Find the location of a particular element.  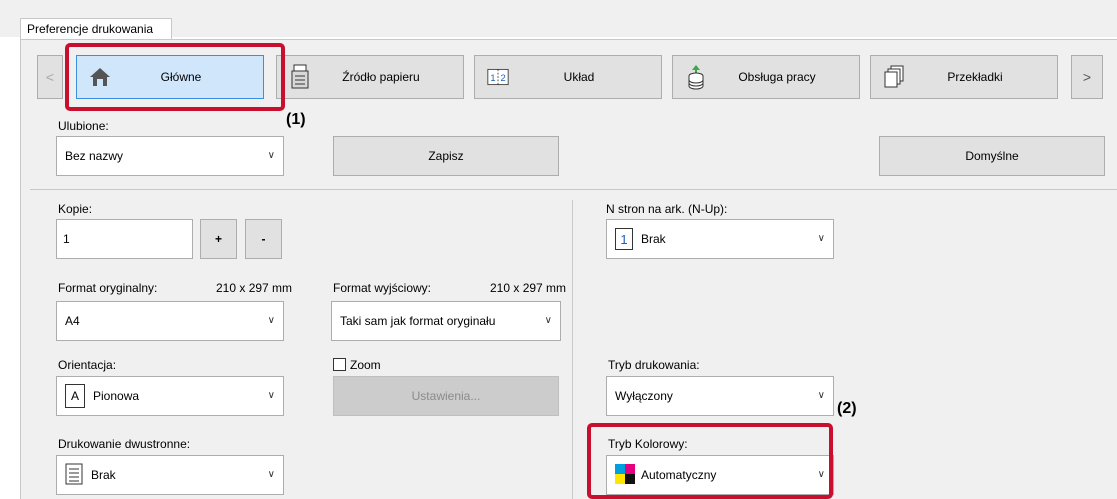

save-button-label: Zapisz is located at coordinates (446, 156).